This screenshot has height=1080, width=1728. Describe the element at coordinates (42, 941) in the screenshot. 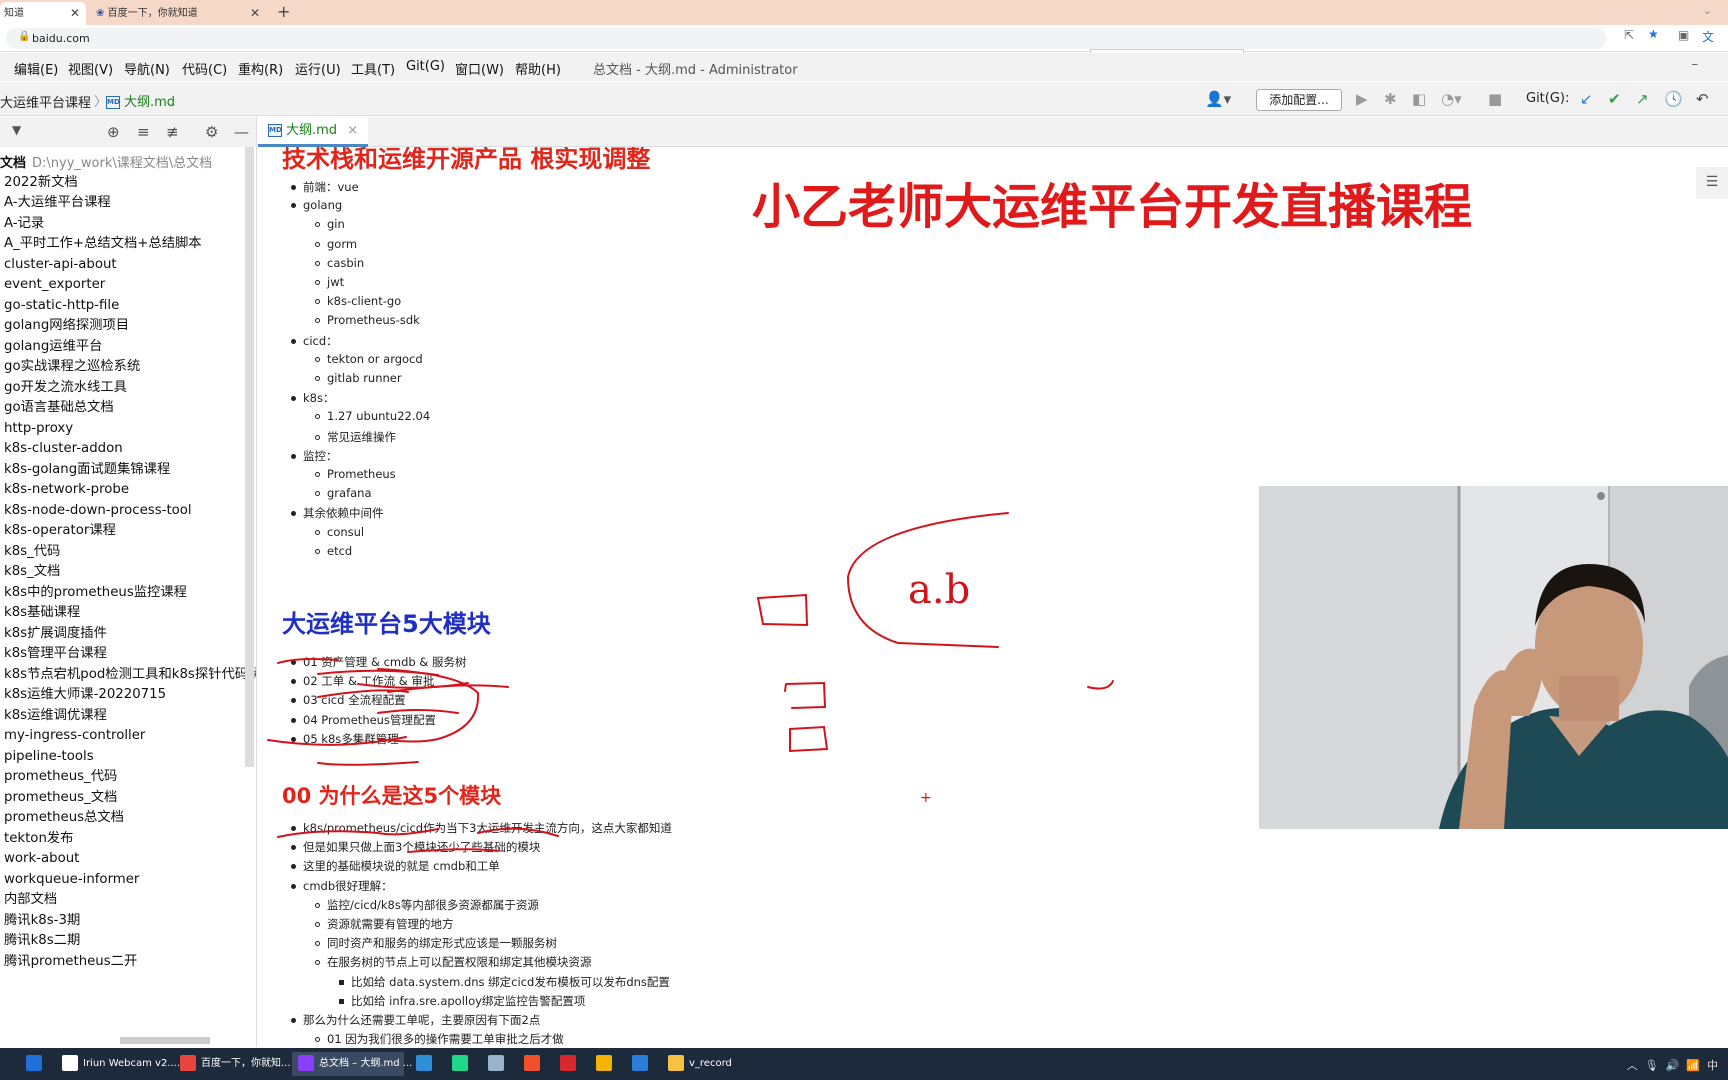

I see `tree-item: 腾讯k8s二期` at that location.